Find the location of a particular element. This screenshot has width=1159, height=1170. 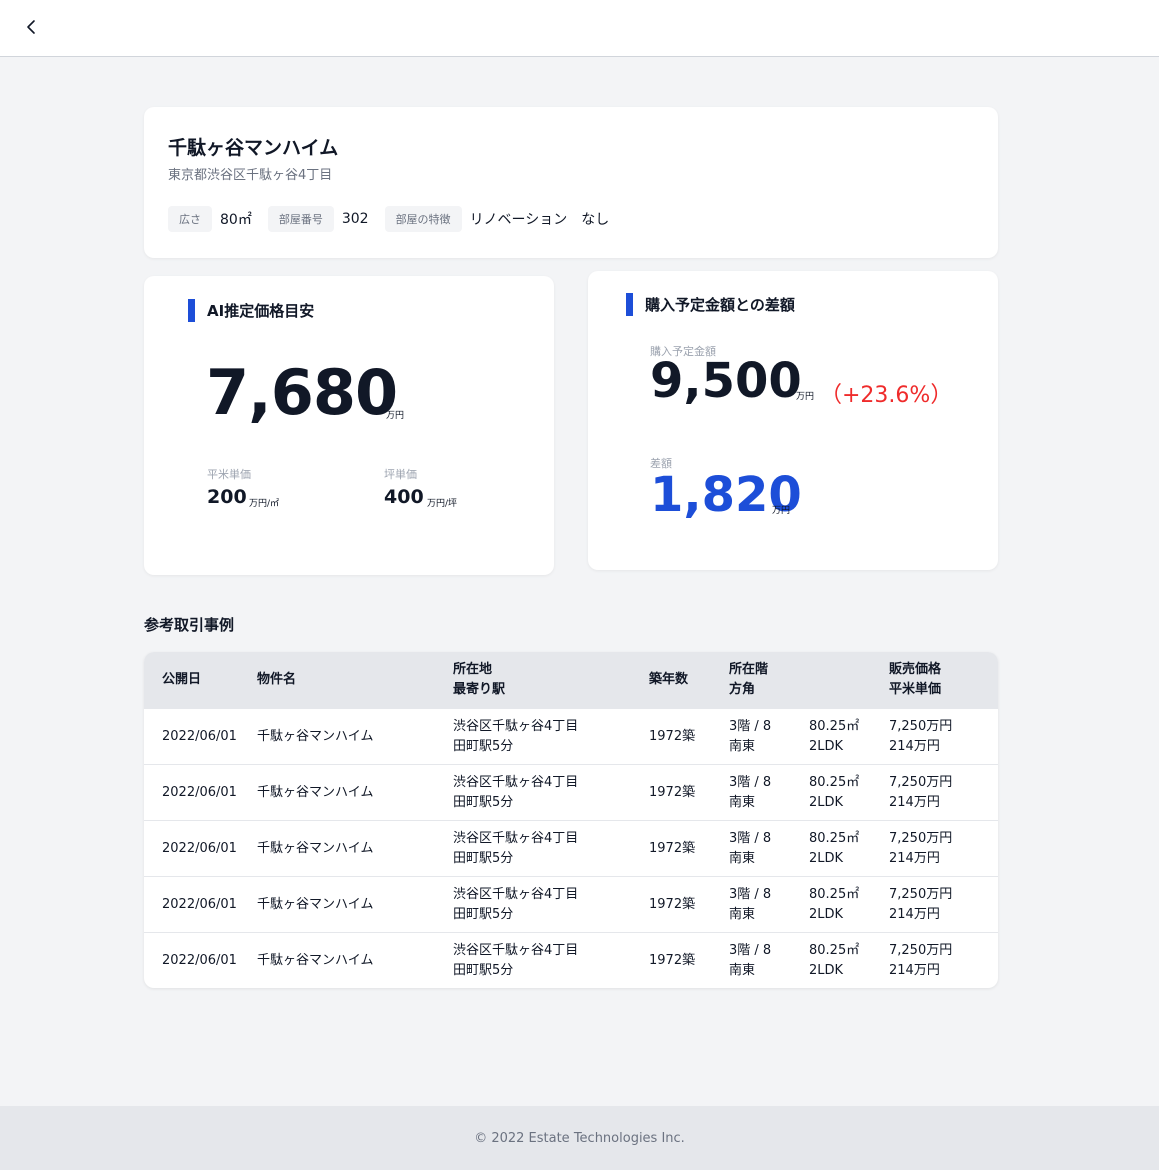

ai-estimate-title: AI推定価格目安 is located at coordinates (261, 311).